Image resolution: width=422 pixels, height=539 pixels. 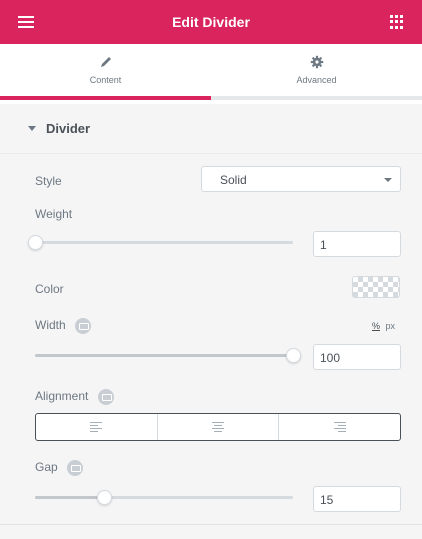 I want to click on pencil-icon, so click(x=106, y=62).